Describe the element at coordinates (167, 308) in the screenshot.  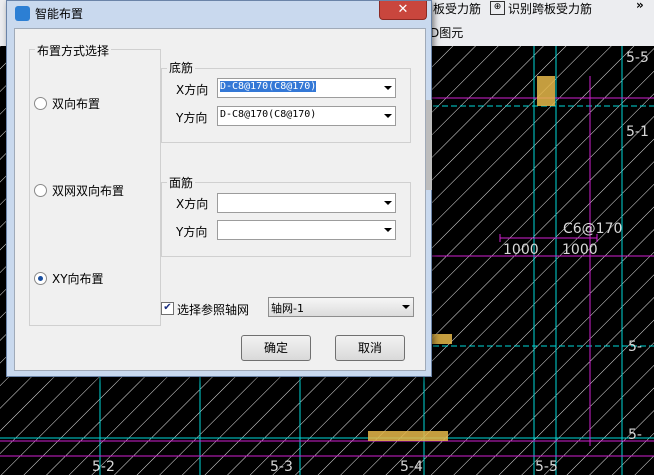
I see `axis-ref-checkbox: ✔` at that location.